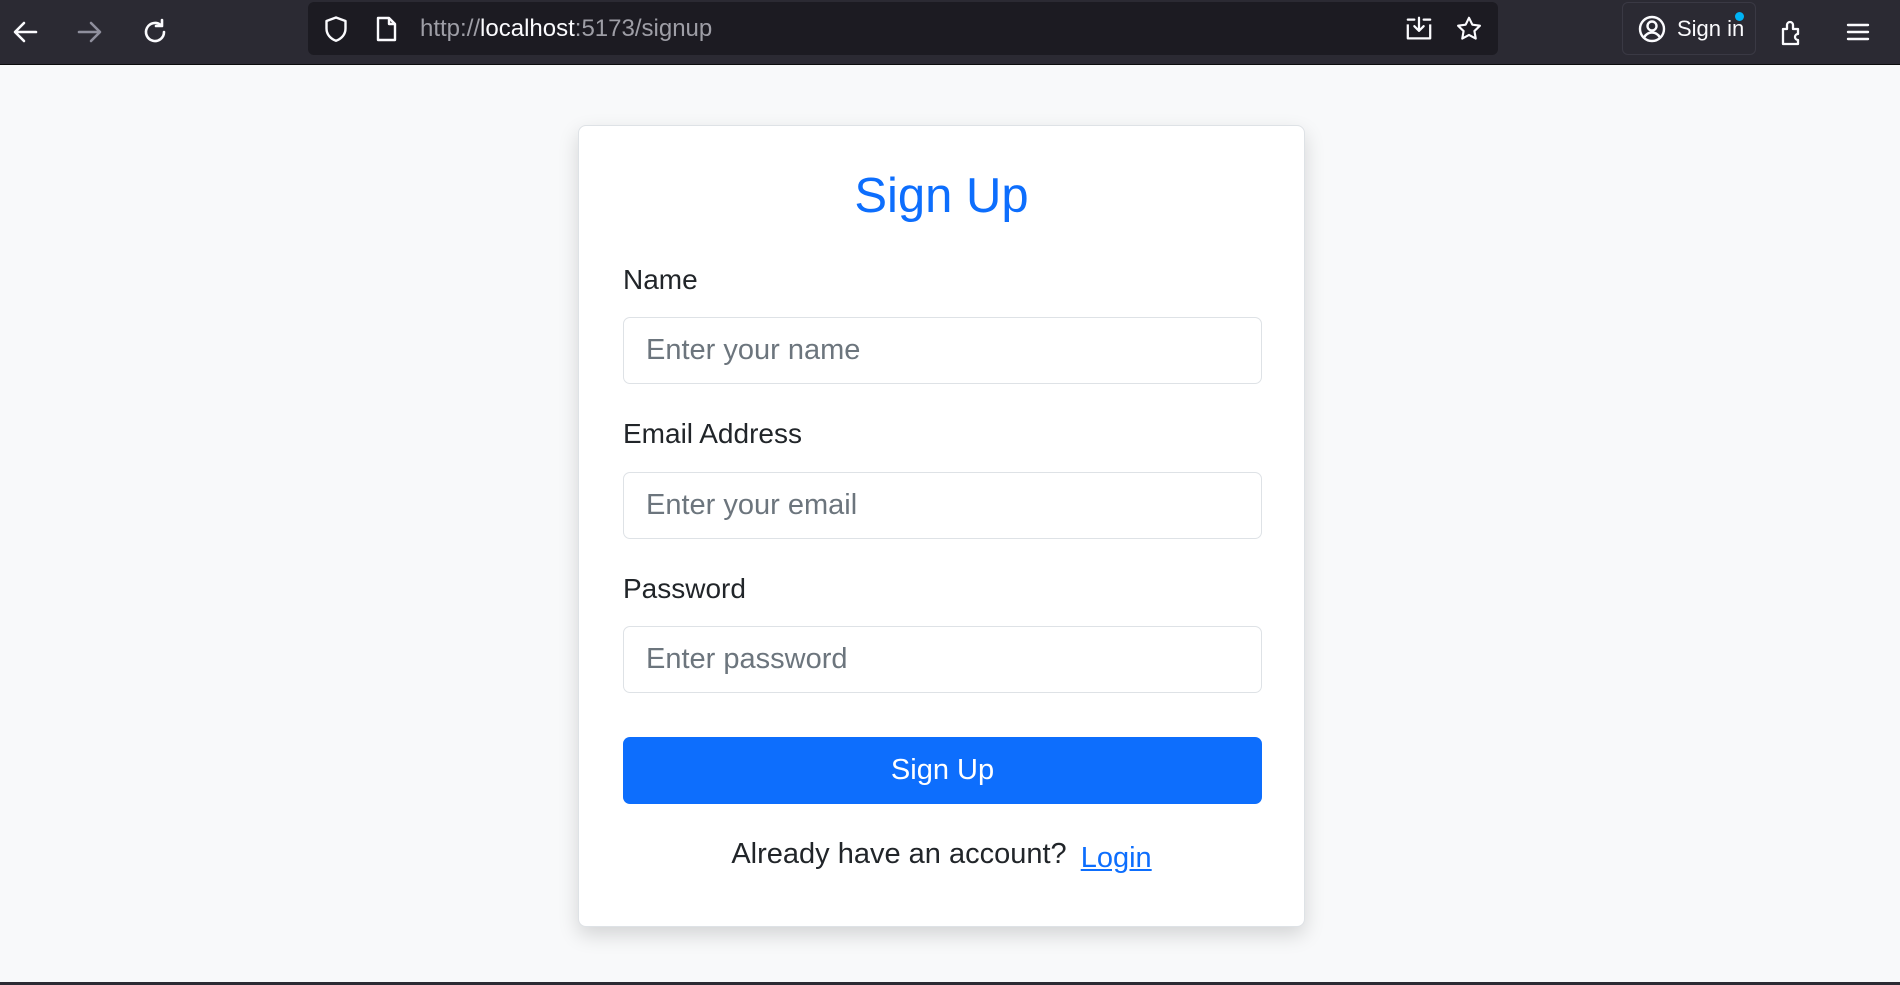  I want to click on login-link: Login, so click(1116, 858).